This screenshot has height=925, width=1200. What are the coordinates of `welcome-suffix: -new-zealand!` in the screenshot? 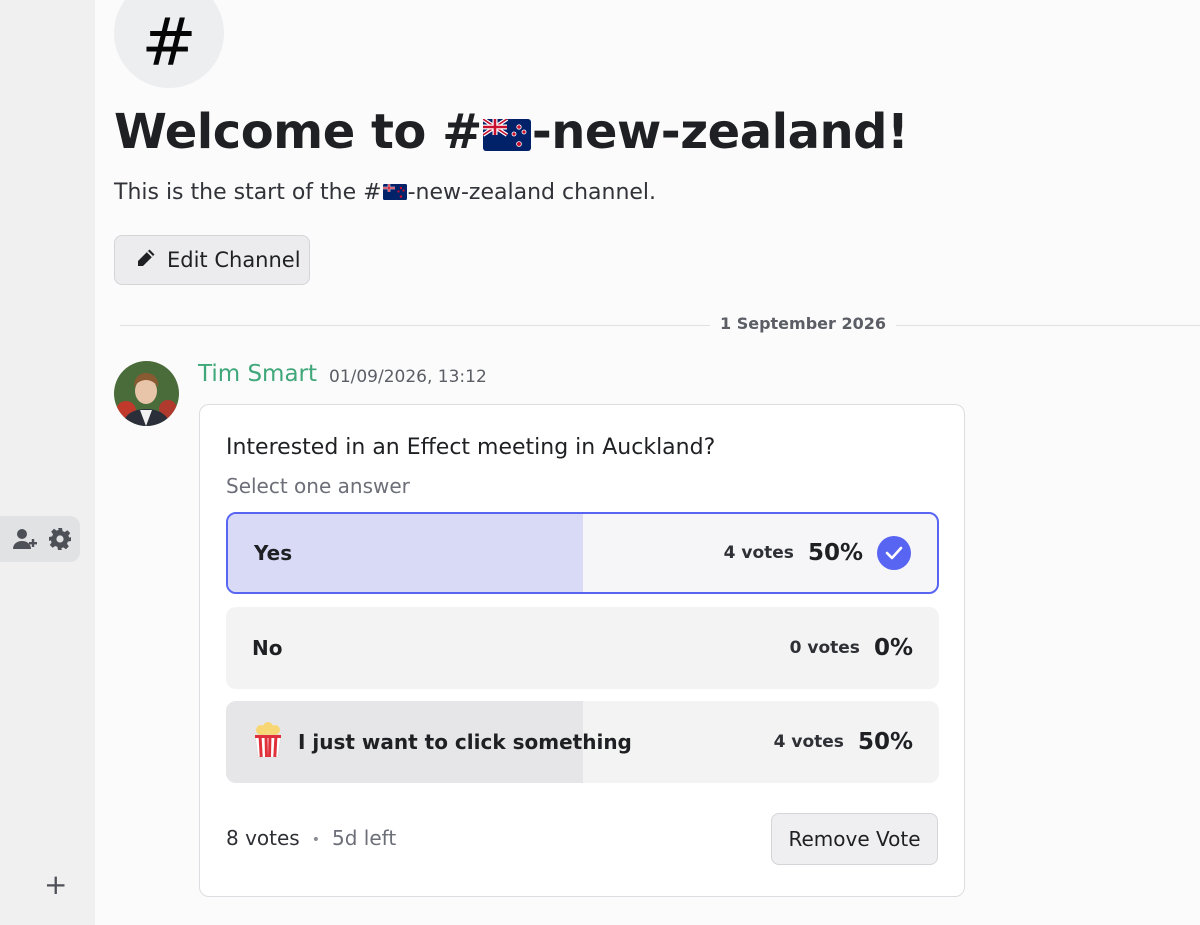 It's located at (720, 132).